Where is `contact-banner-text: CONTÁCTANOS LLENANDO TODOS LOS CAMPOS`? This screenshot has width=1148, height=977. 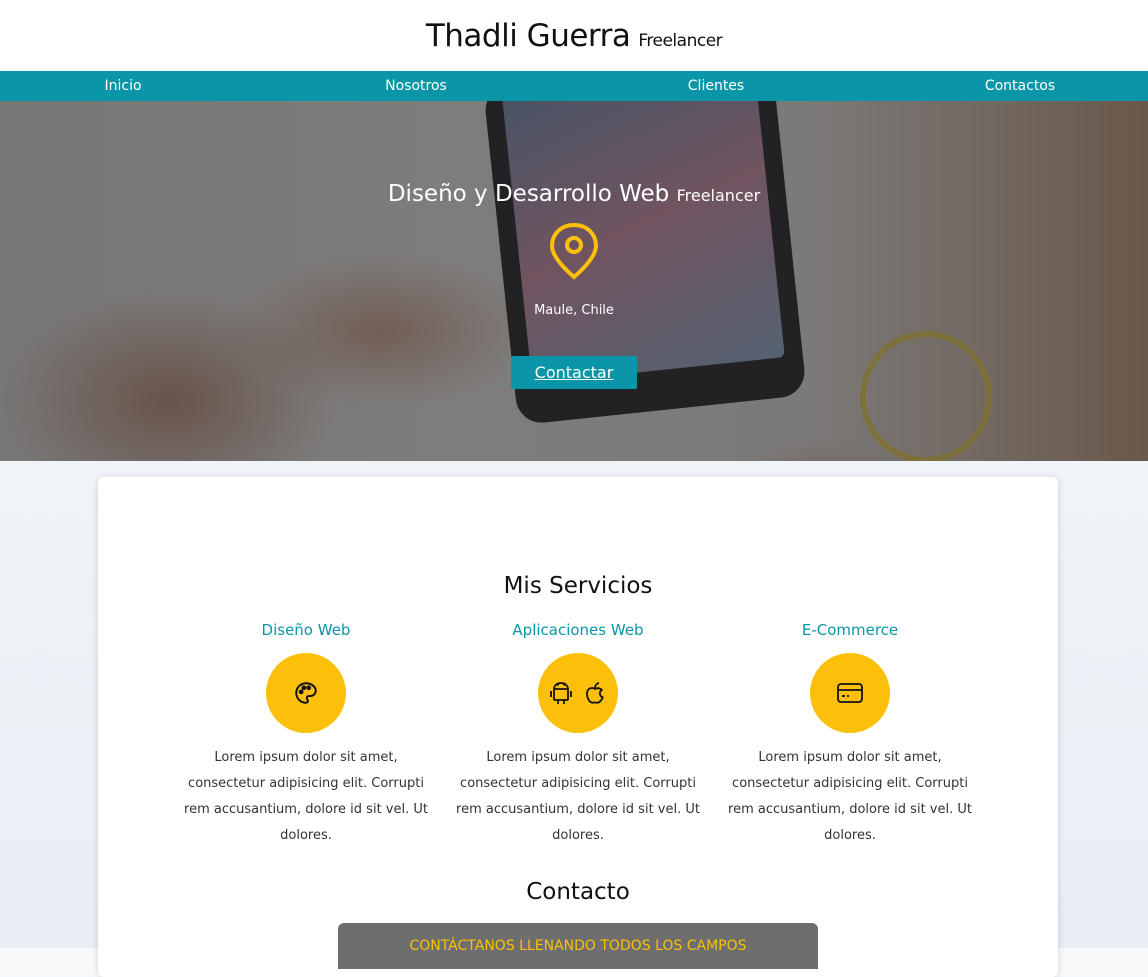
contact-banner-text: CONTÁCTANOS LLENANDO TODOS LOS CAMPOS is located at coordinates (578, 946).